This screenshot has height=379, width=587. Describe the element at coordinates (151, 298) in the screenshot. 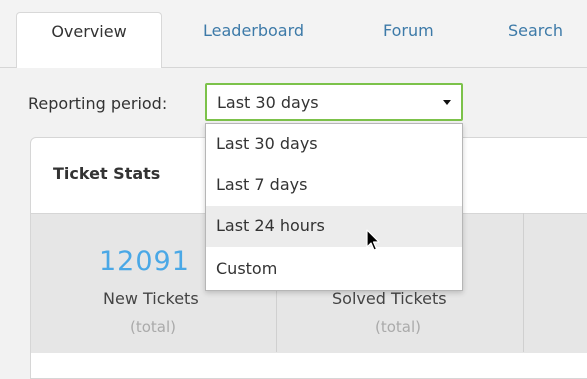

I see `new-tickets-label: New Tickets` at that location.